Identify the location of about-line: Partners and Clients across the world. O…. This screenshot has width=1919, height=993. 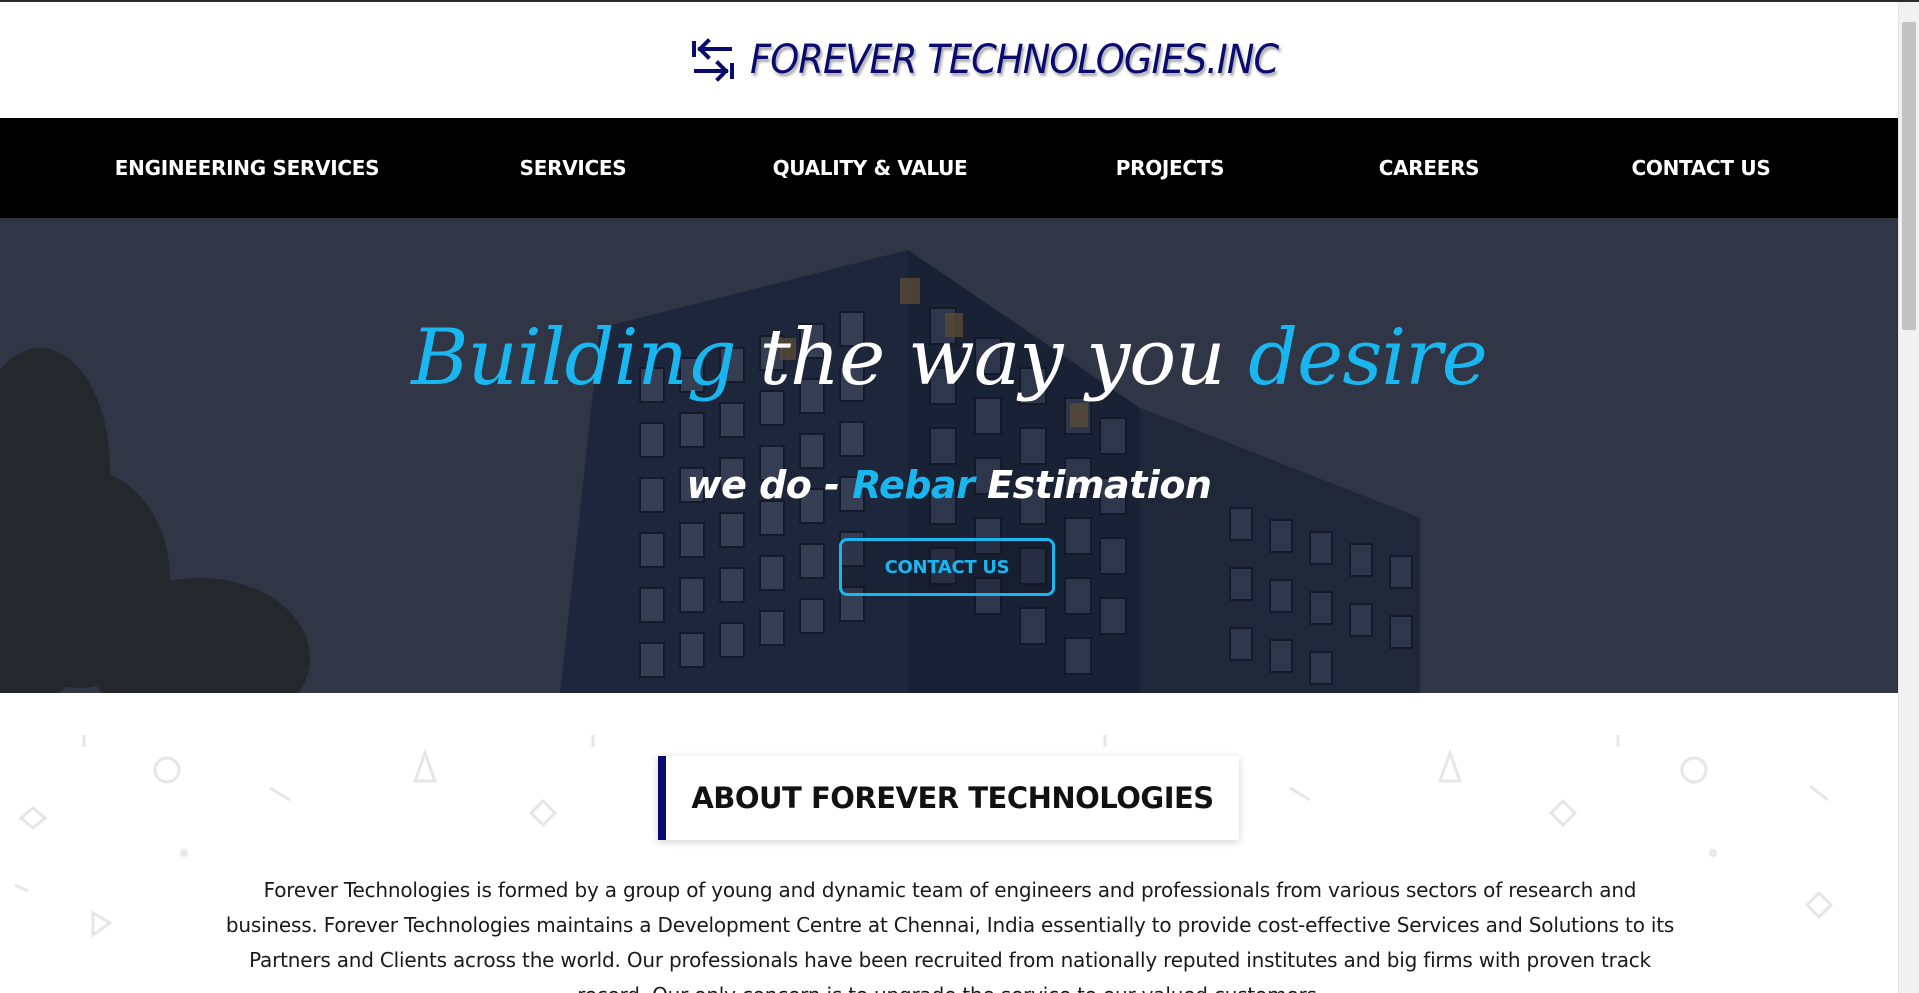
(950, 960).